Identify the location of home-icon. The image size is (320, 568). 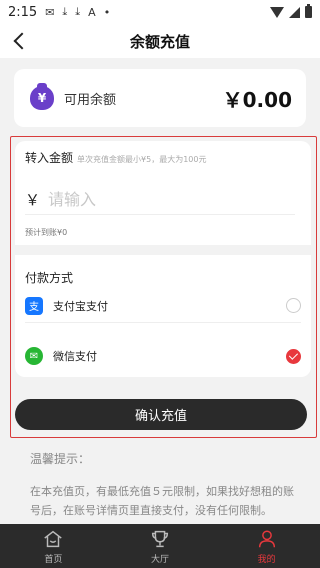
(53, 539).